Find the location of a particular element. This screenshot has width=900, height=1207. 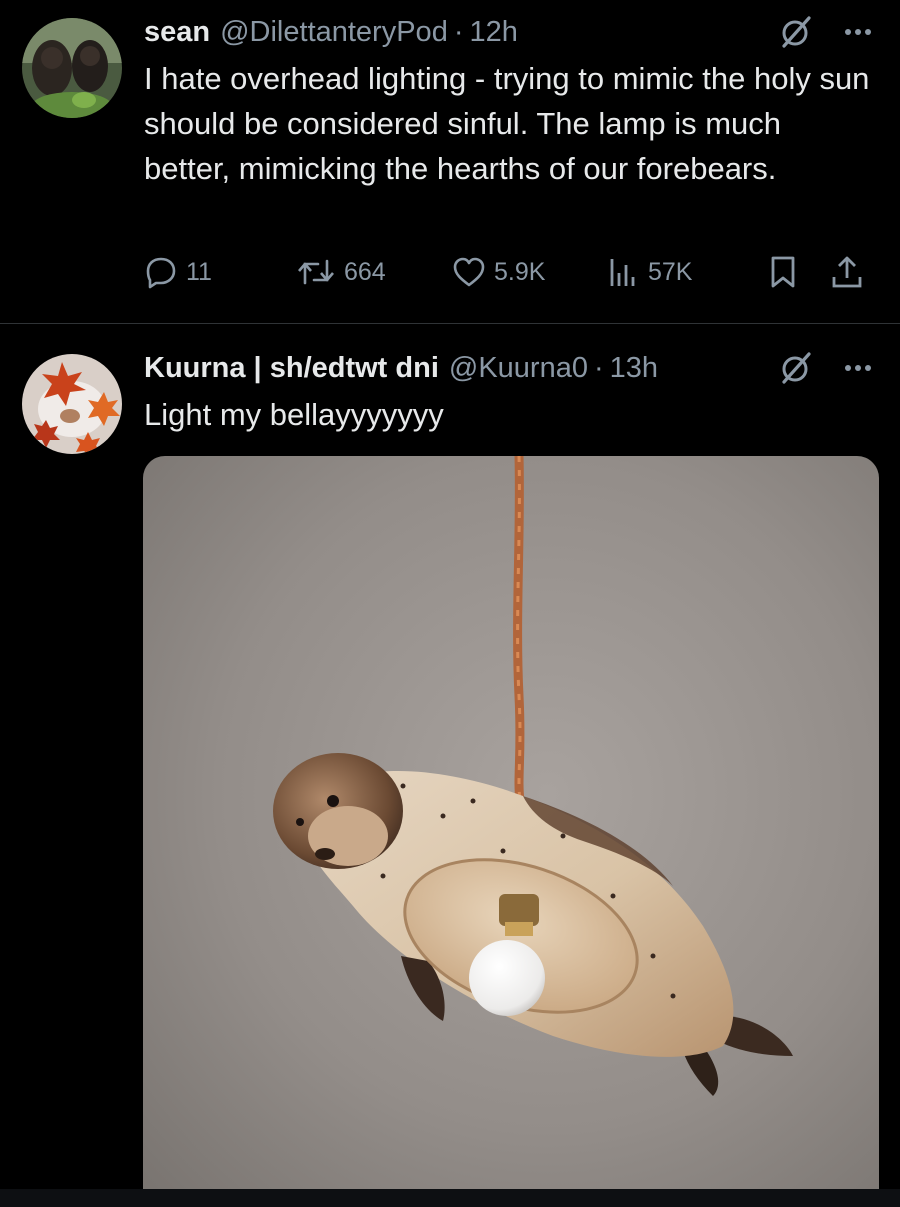

share-icon is located at coordinates (847, 272).